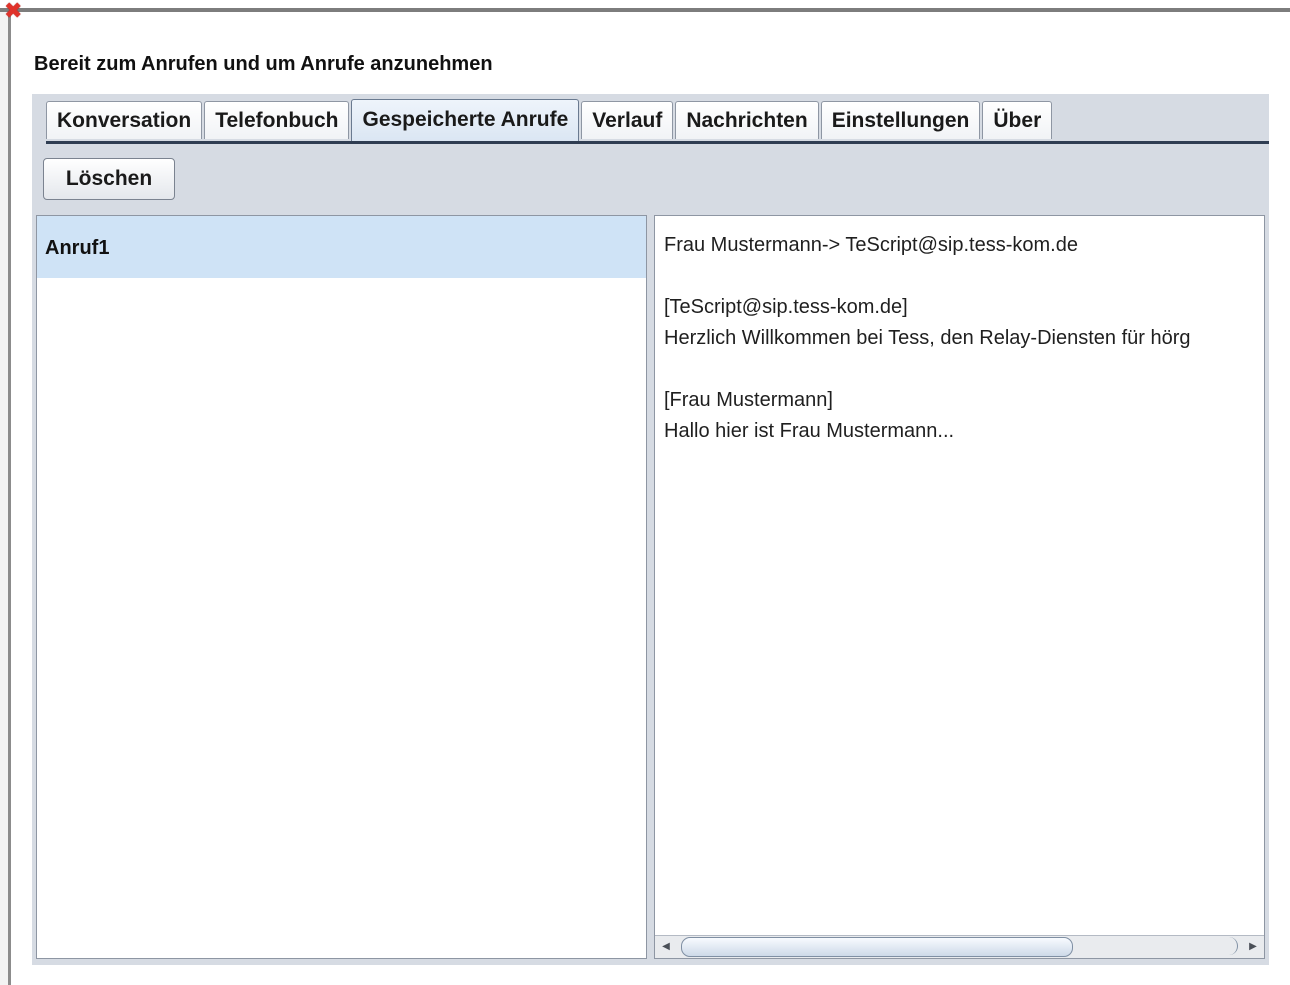 This screenshot has width=1290, height=985. What do you see at coordinates (109, 179) in the screenshot?
I see `delete-button: Löschen` at bounding box center [109, 179].